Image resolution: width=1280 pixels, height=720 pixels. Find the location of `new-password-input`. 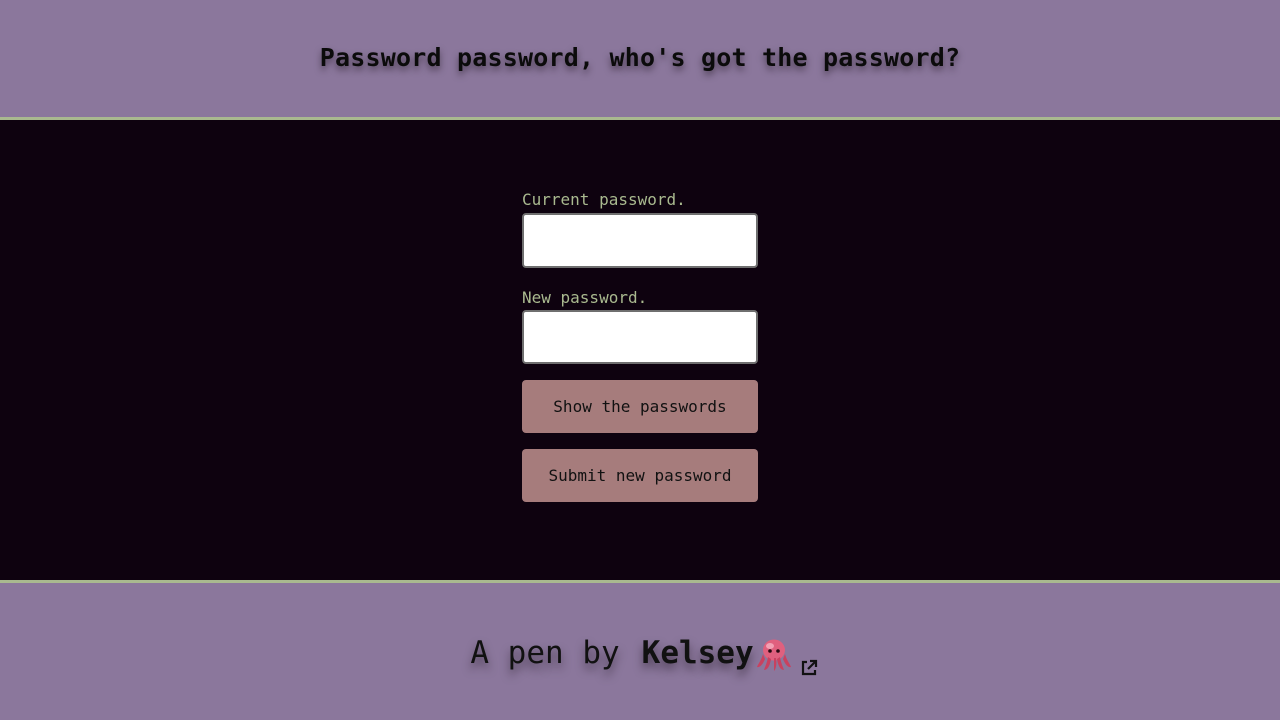

new-password-input is located at coordinates (640, 337).